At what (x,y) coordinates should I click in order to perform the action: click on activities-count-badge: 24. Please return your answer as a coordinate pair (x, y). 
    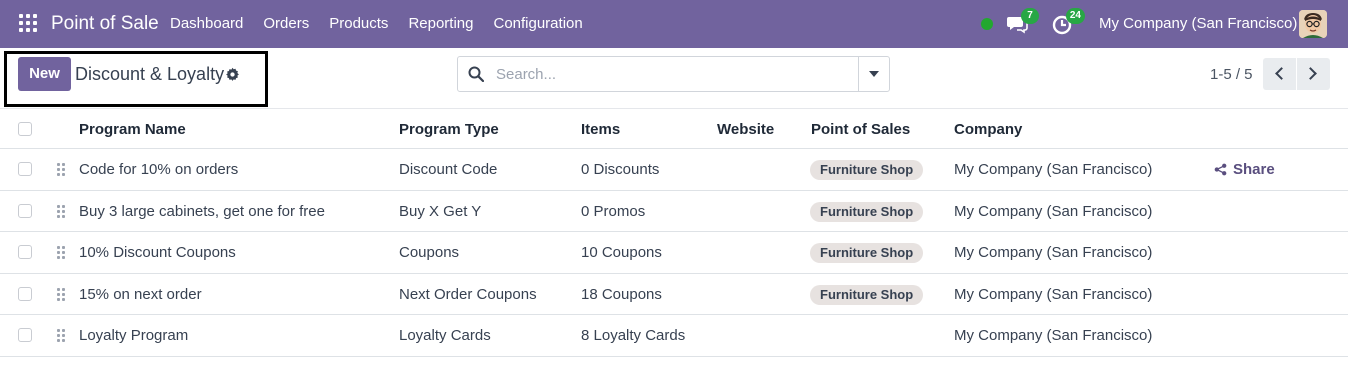
    Looking at the image, I should click on (1075, 16).